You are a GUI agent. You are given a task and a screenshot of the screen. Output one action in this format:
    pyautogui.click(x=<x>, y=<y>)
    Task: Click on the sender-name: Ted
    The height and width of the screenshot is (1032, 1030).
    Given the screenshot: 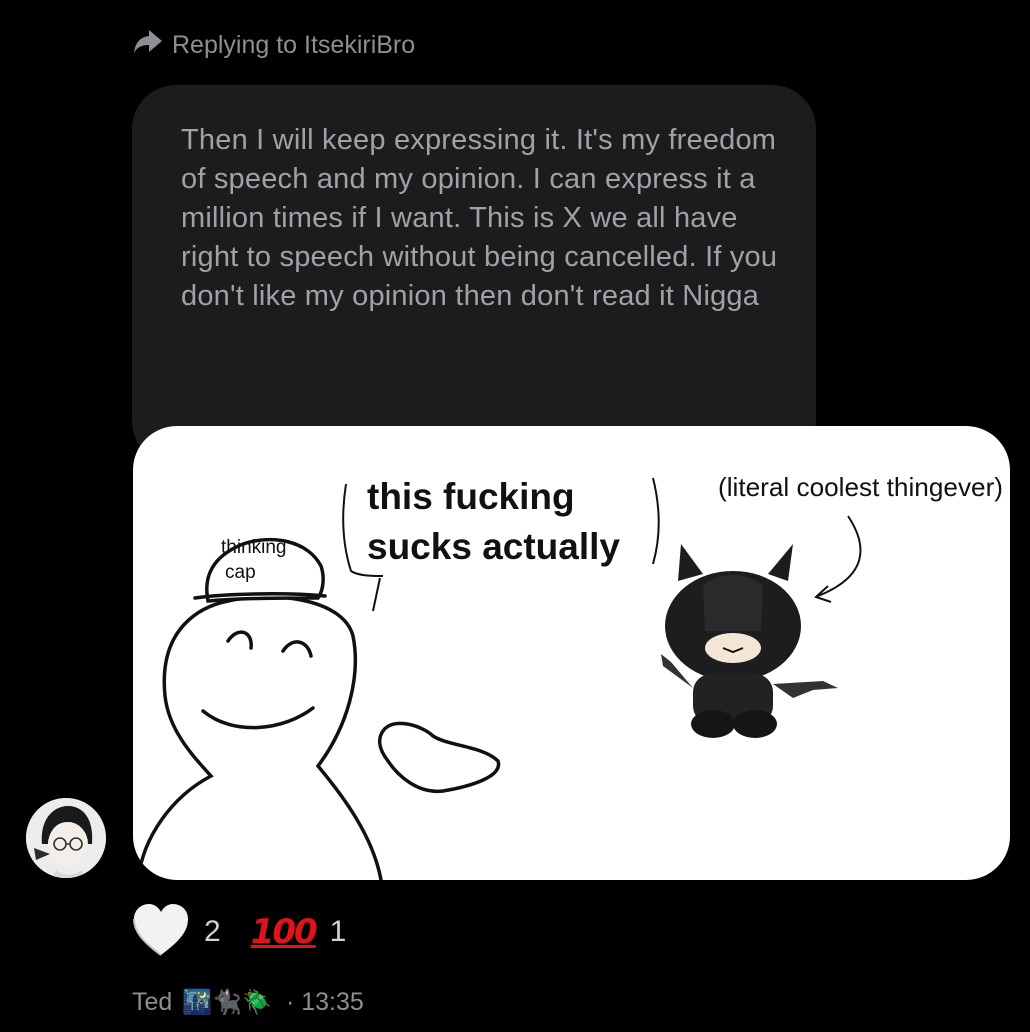 What is the action you would take?
    pyautogui.click(x=152, y=1002)
    